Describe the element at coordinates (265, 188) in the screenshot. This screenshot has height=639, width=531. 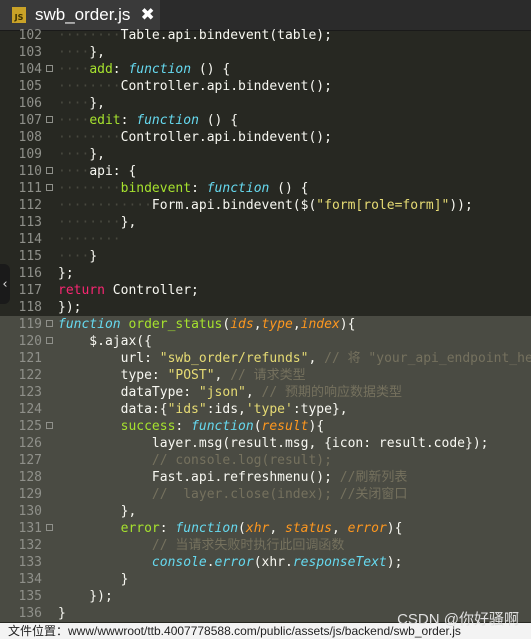
I see `code-line: 111 ········bindevent: function () {` at that location.